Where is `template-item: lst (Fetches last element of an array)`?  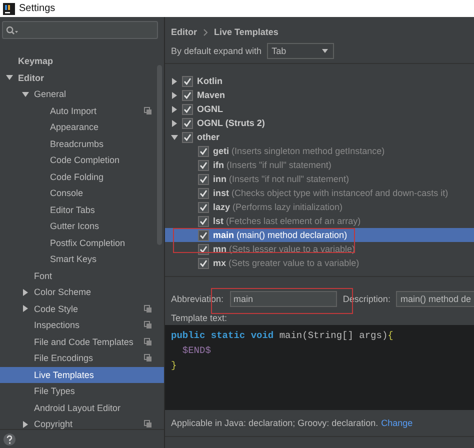 template-item: lst (Fetches last element of an array) is located at coordinates (319, 221).